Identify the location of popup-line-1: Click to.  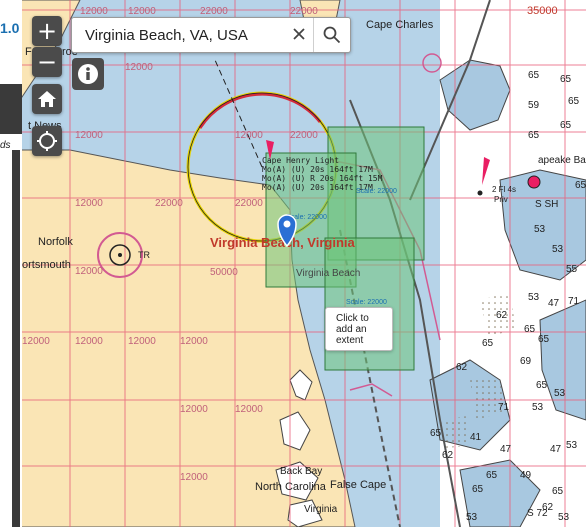
(352, 318).